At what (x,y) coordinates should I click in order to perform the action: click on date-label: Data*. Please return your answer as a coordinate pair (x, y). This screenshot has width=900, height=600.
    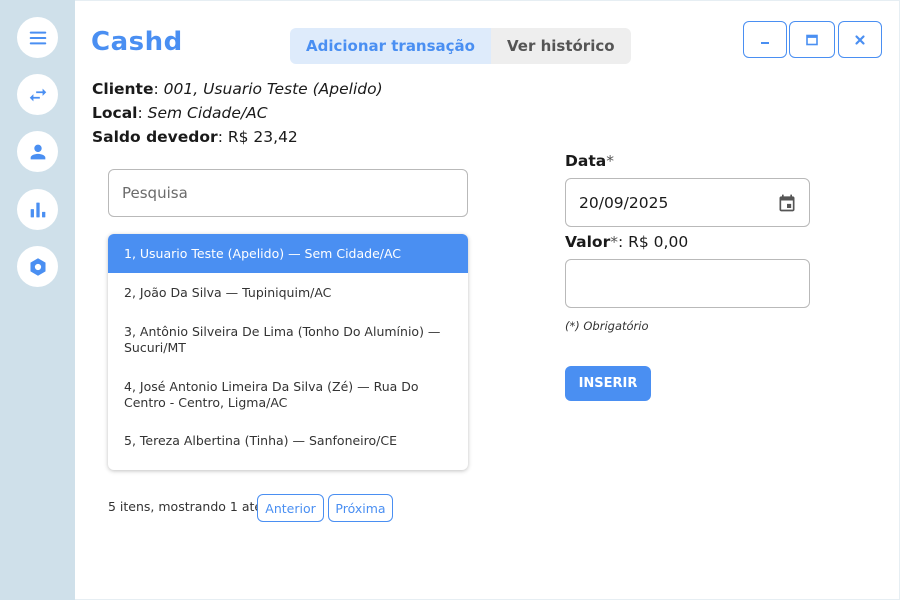
    Looking at the image, I should click on (589, 161).